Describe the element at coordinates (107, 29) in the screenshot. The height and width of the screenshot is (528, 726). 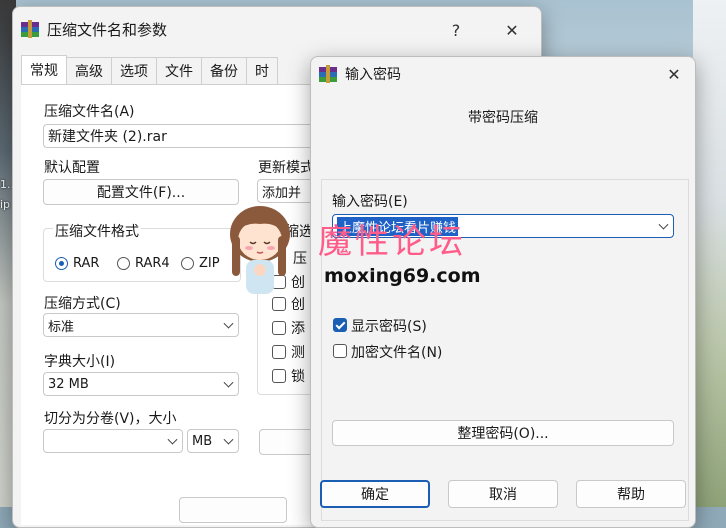
I see `window-title: 压缩文件名和参数` at that location.